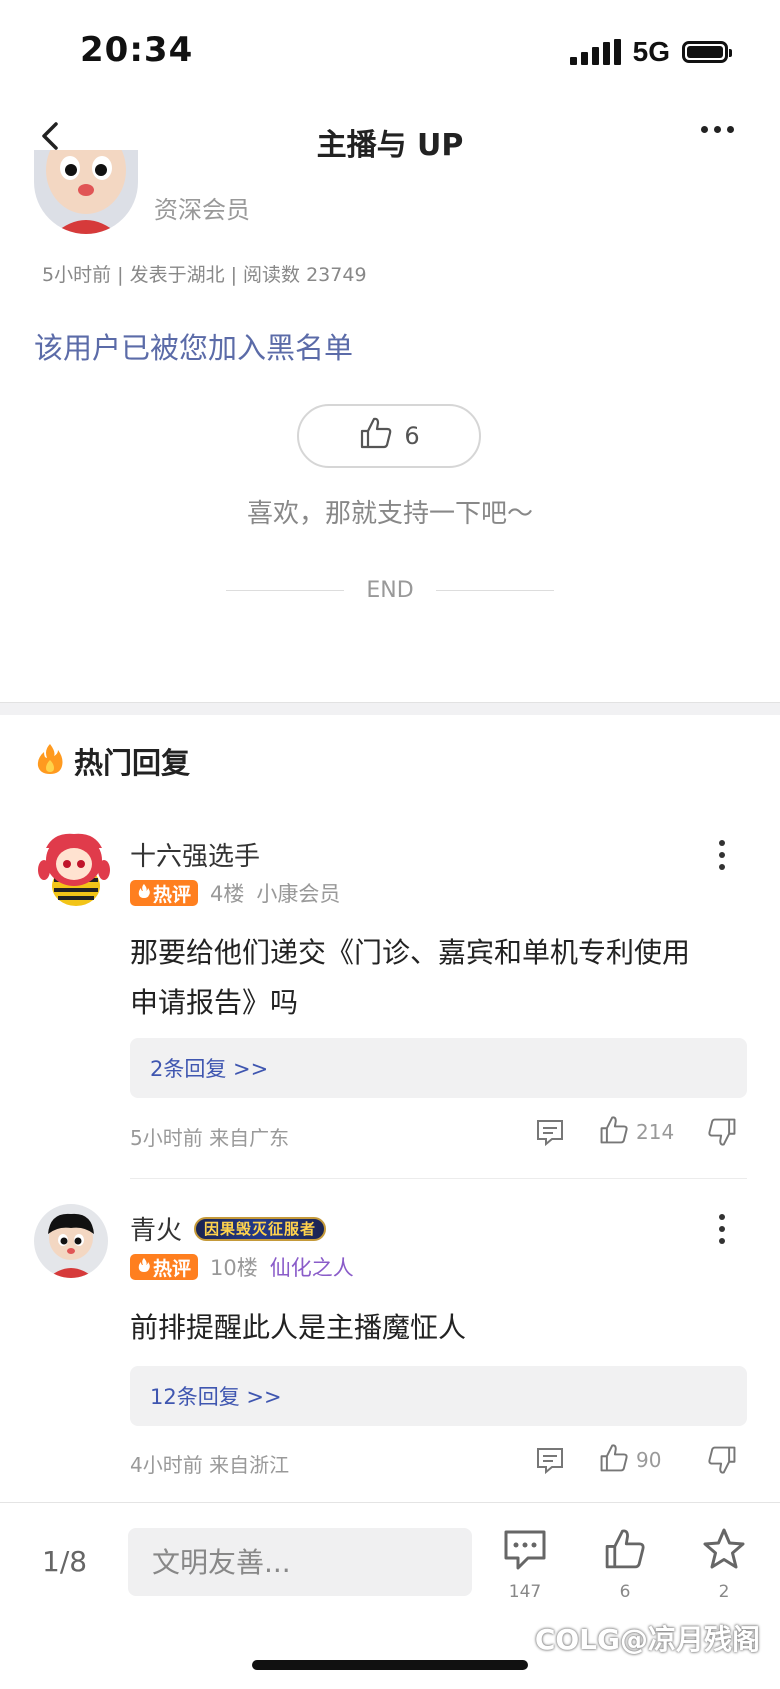  I want to click on hot-replies-header: 热门回复, so click(112, 761).